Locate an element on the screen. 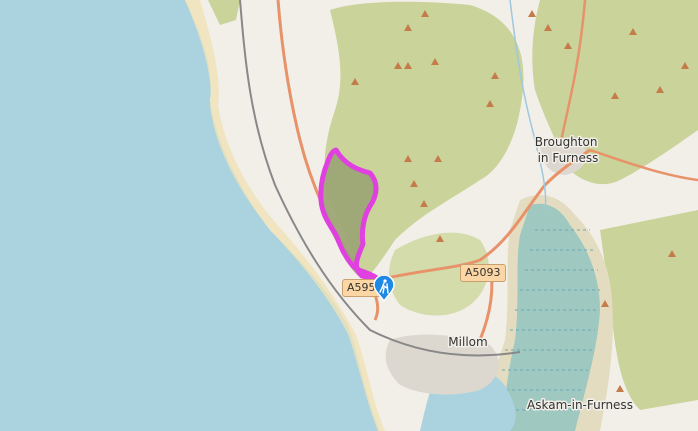  road-shield-a5093: A5093 is located at coordinates (483, 273).